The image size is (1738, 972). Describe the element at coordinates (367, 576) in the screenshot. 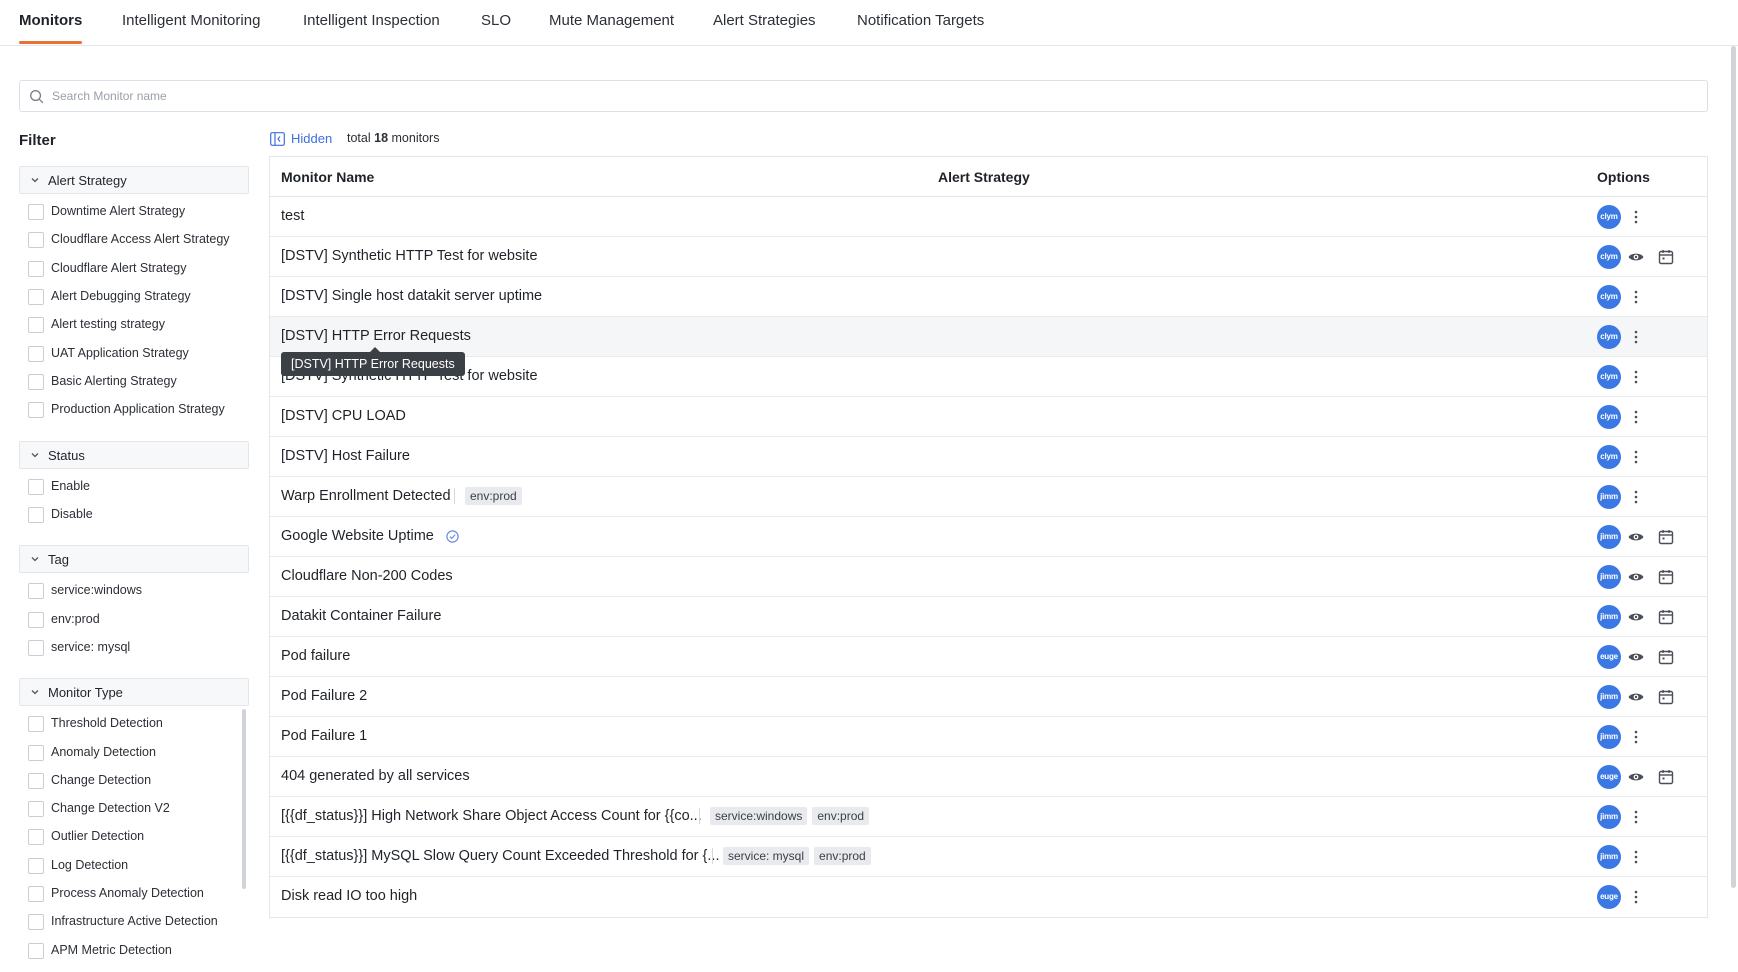

I see `monitor-name: Cloudflare Non-200 Codes` at that location.